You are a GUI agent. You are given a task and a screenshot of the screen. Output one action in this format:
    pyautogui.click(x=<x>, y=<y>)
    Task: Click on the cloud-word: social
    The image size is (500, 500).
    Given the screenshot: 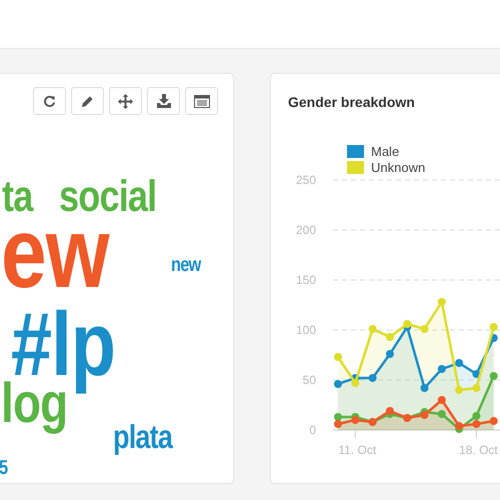 What is the action you would take?
    pyautogui.click(x=107, y=197)
    